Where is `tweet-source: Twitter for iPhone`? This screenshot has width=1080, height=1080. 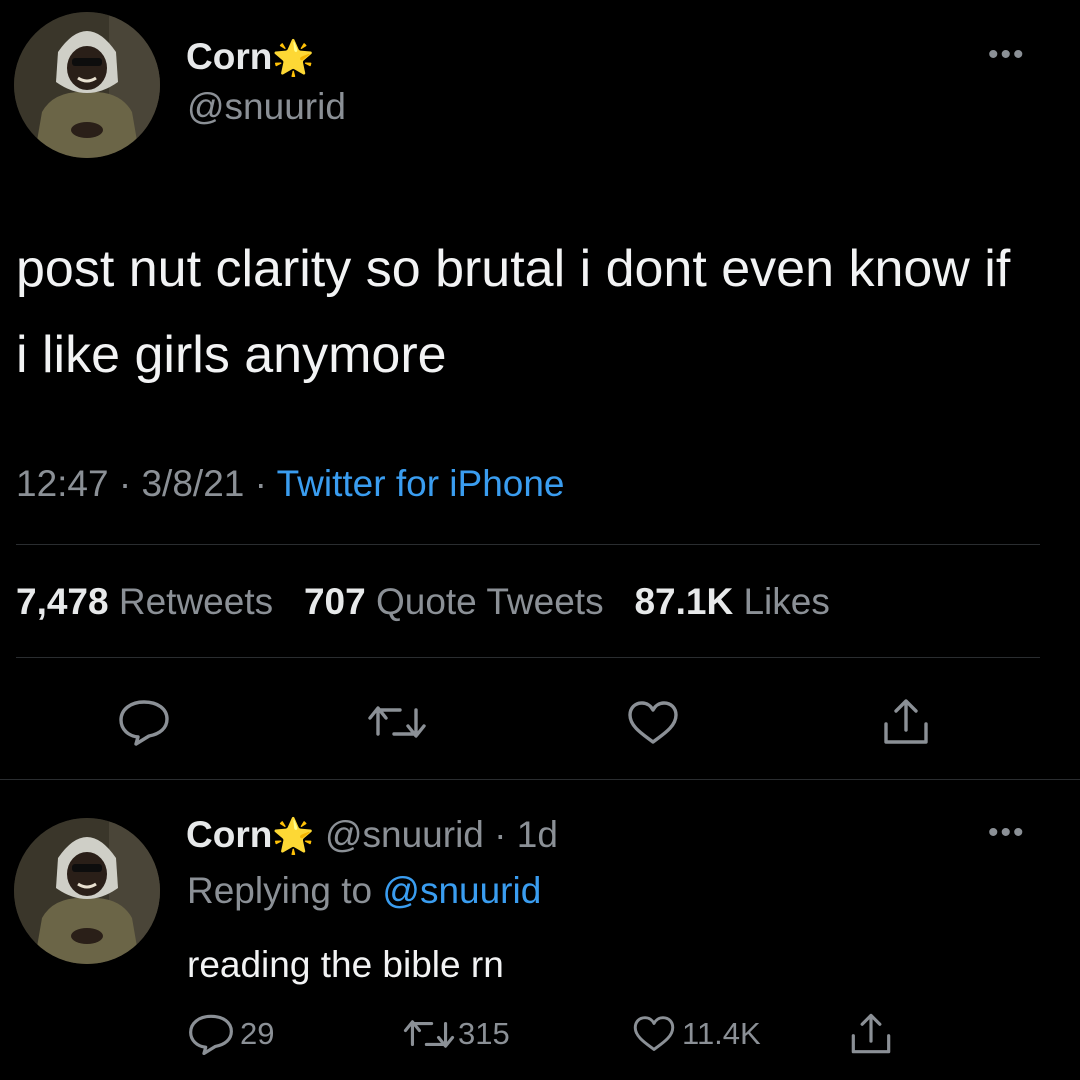 tweet-source: Twitter for iPhone is located at coordinates (421, 483).